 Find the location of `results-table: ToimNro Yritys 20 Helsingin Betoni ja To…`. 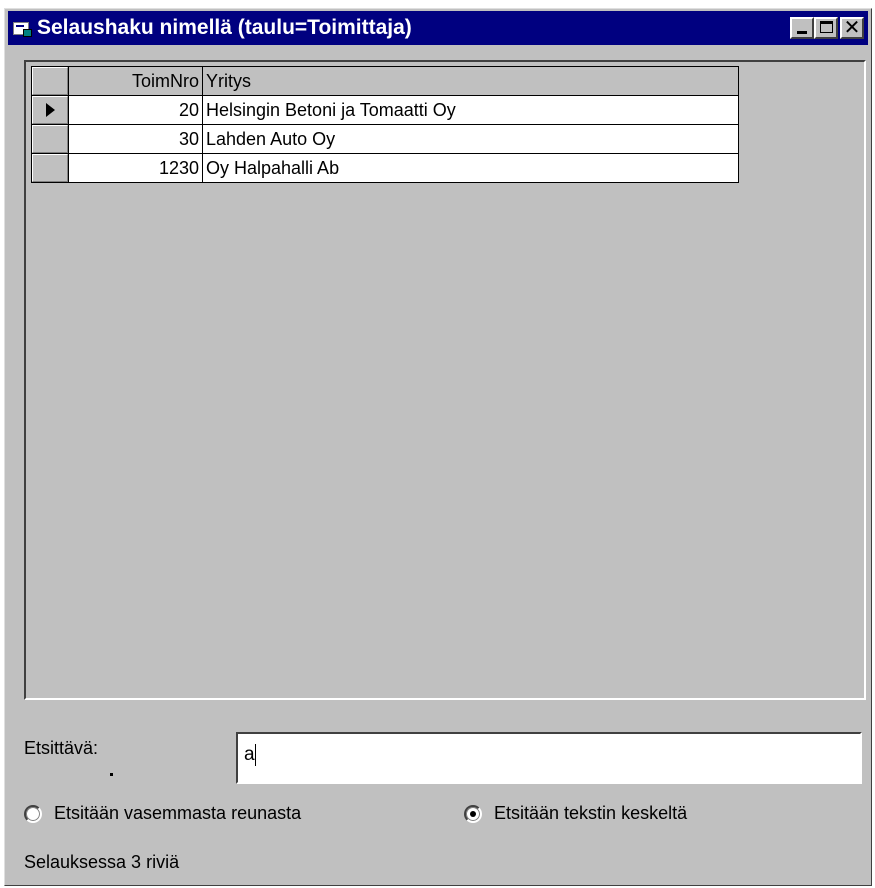

results-table: ToimNro Yritys 20 Helsingin Betoni ja To… is located at coordinates (385, 124).